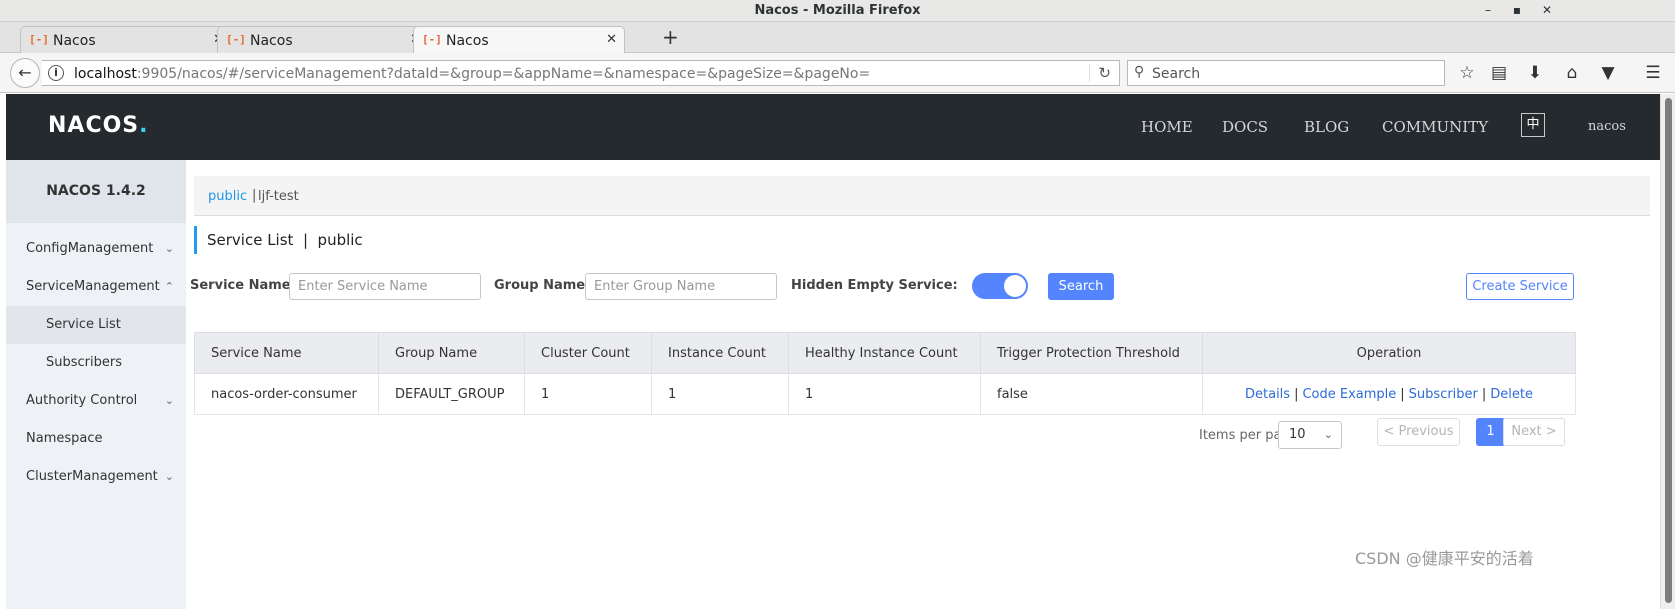  What do you see at coordinates (1534, 432) in the screenshot?
I see `next-page-button: Next >` at bounding box center [1534, 432].